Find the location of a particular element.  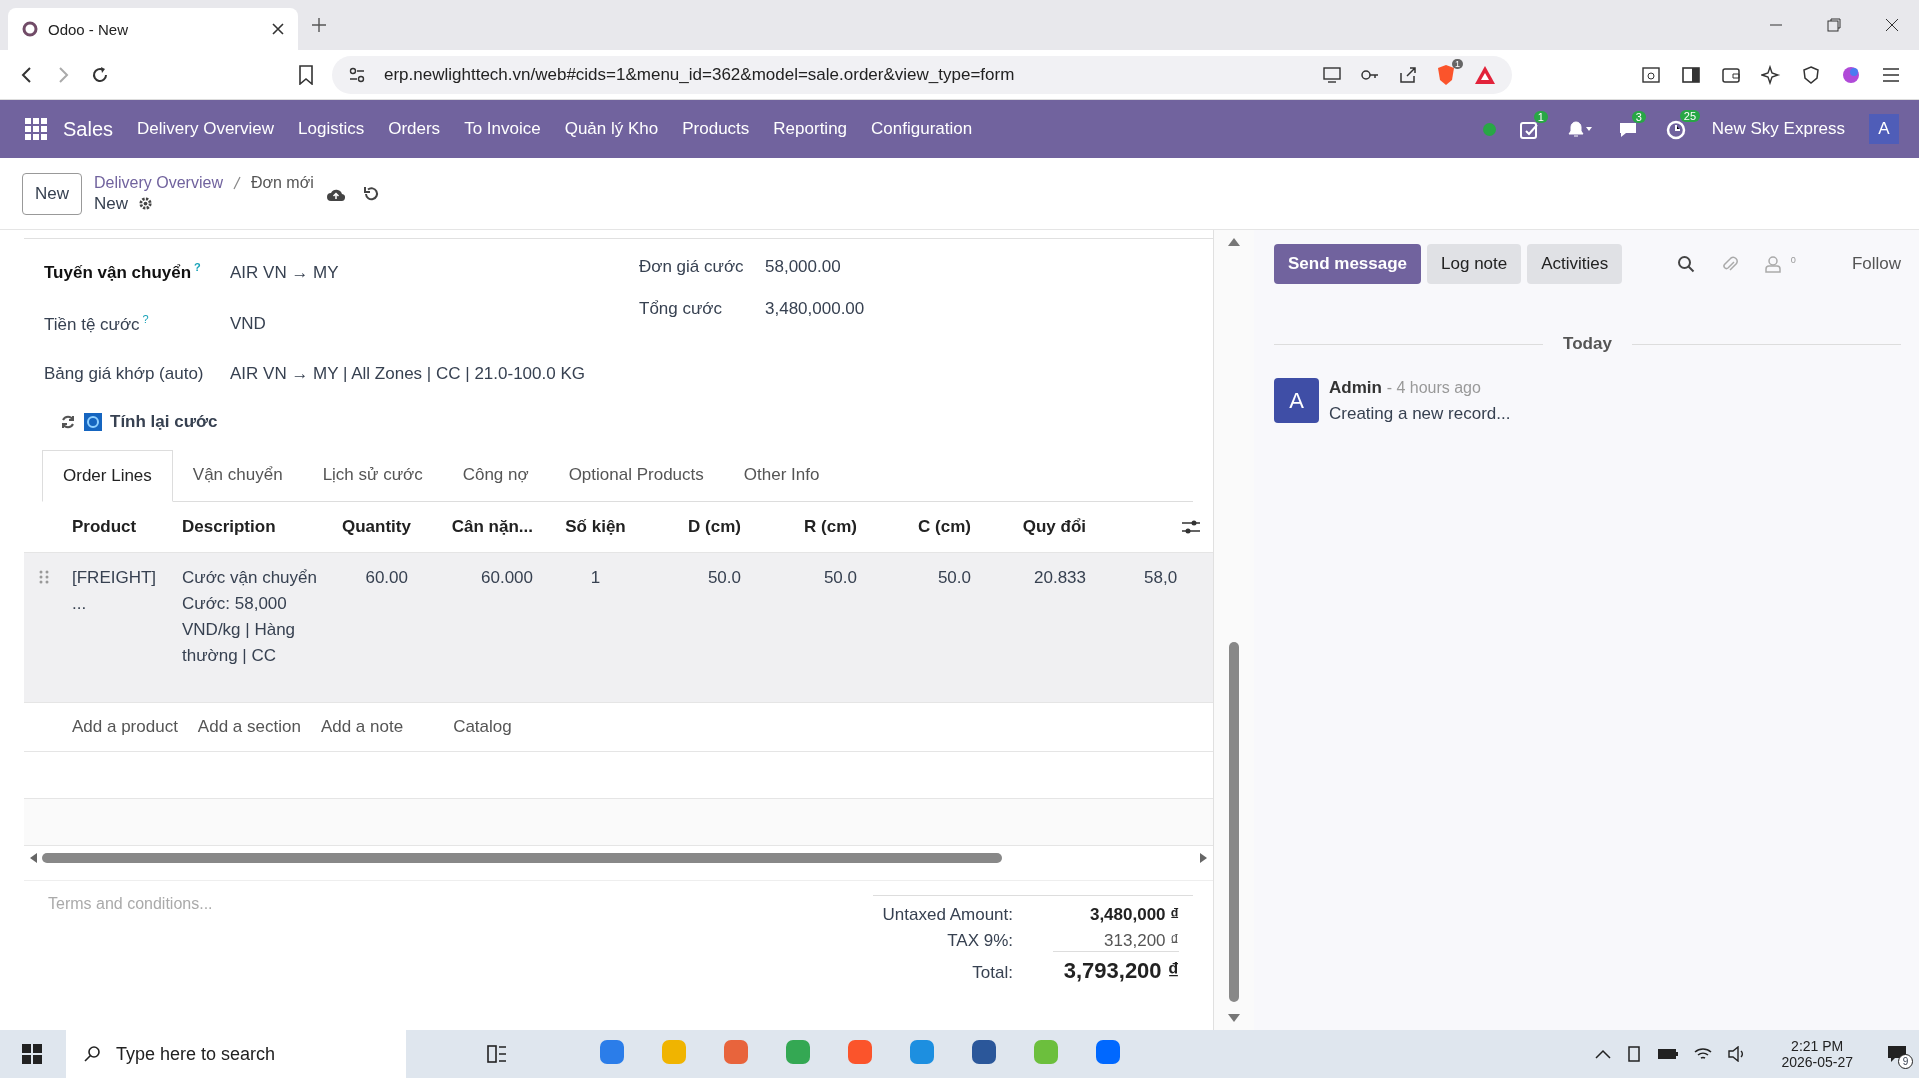

nav-menu-item: To Invoice is located at coordinates (502, 129).